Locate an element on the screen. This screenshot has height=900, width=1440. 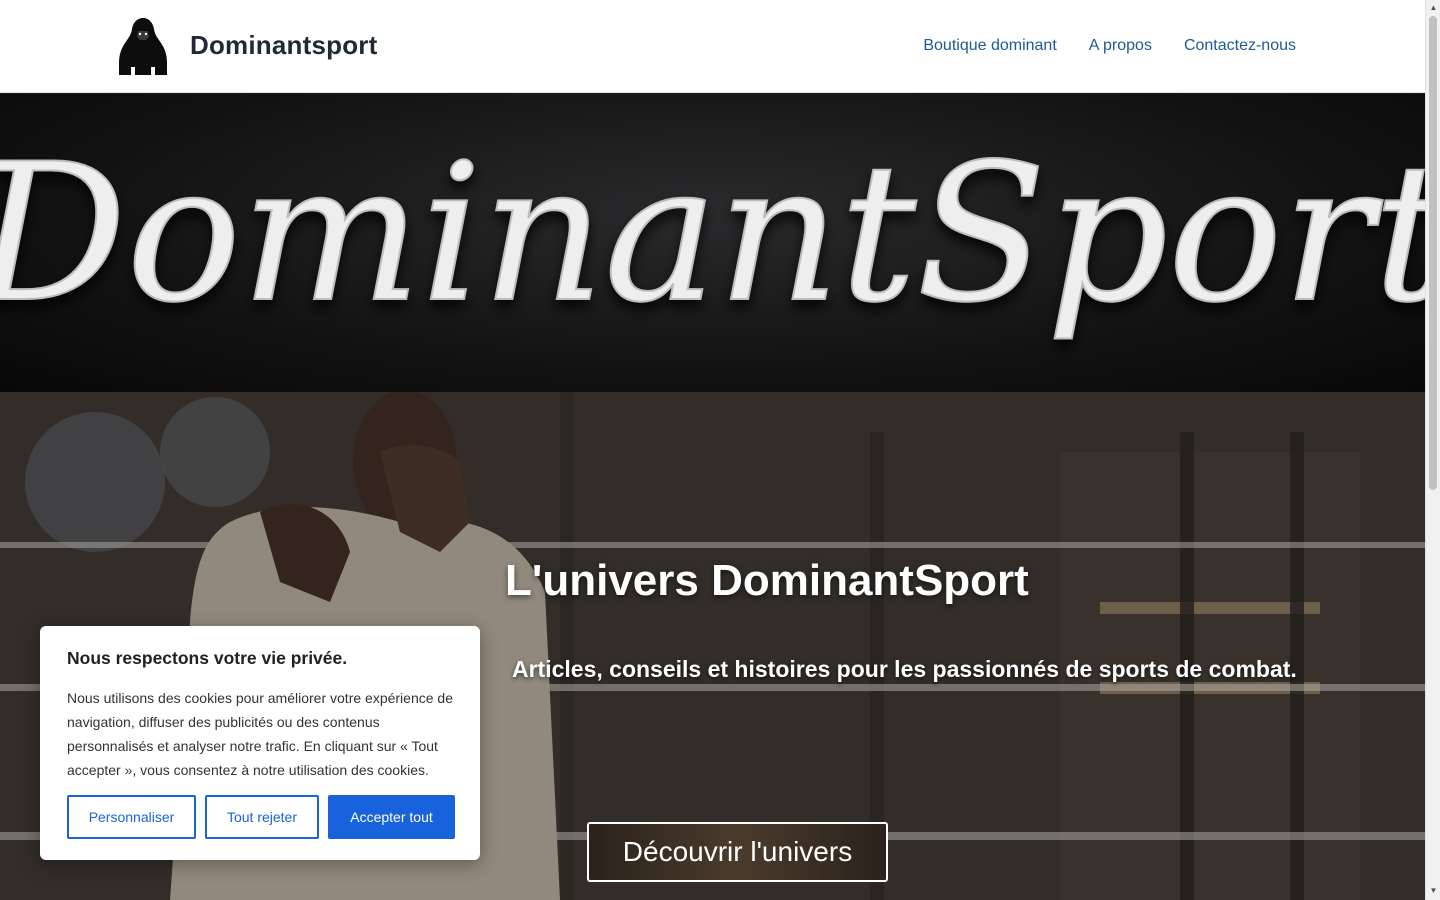
page-scrollbar: ▲ ▼ is located at coordinates (1432, 450).